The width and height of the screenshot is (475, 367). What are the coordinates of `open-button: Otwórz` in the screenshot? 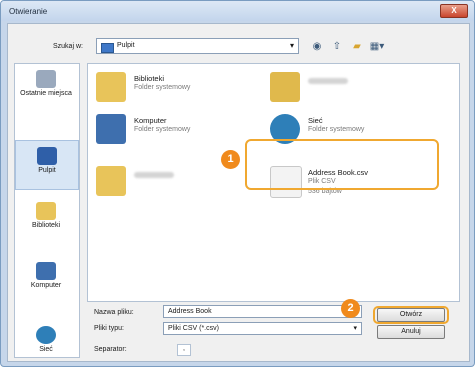 It's located at (411, 315).